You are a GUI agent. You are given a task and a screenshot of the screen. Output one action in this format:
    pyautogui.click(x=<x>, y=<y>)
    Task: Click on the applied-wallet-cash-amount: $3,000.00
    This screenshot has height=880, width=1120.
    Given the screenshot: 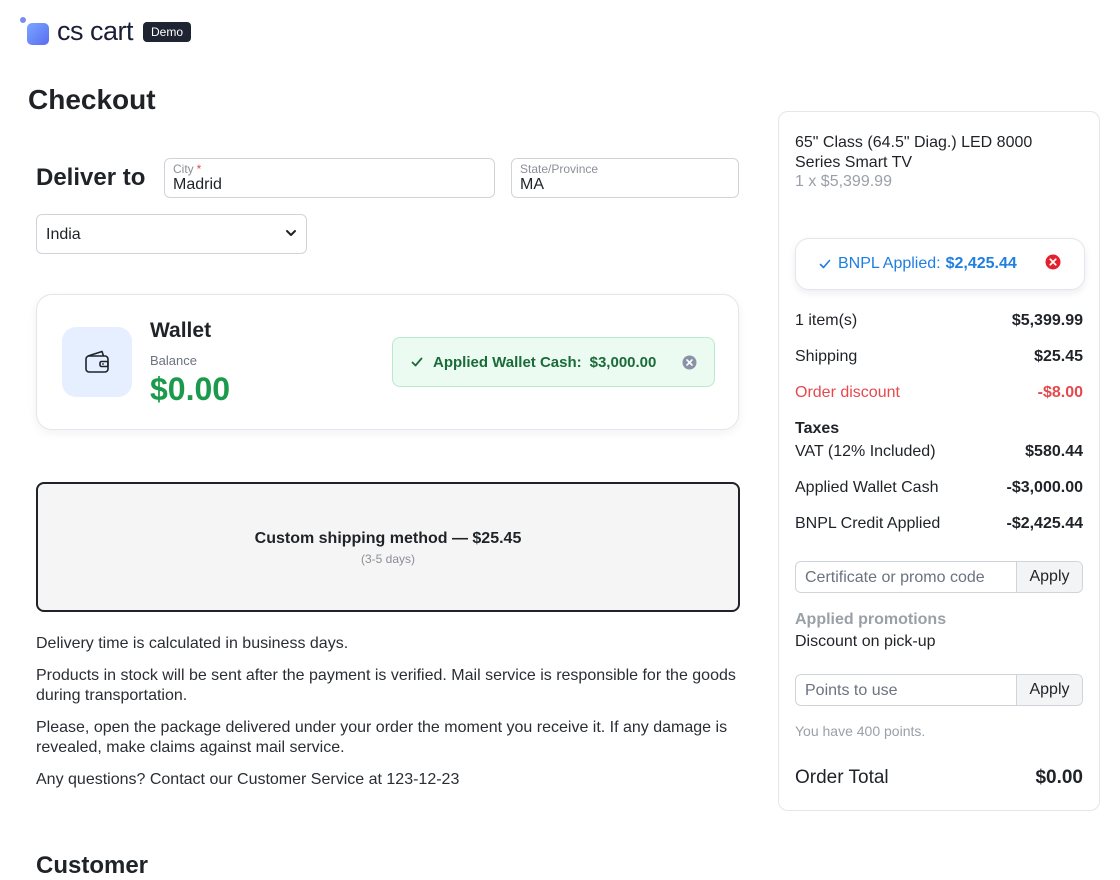 What is the action you would take?
    pyautogui.click(x=623, y=362)
    